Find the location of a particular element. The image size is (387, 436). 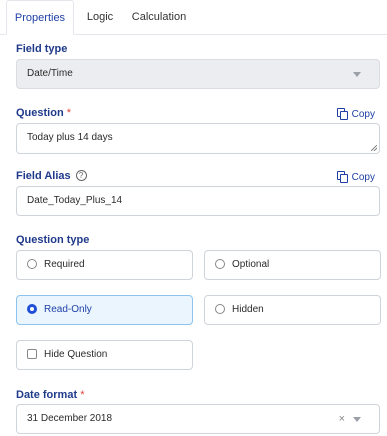

clear-icon: × is located at coordinates (342, 419).